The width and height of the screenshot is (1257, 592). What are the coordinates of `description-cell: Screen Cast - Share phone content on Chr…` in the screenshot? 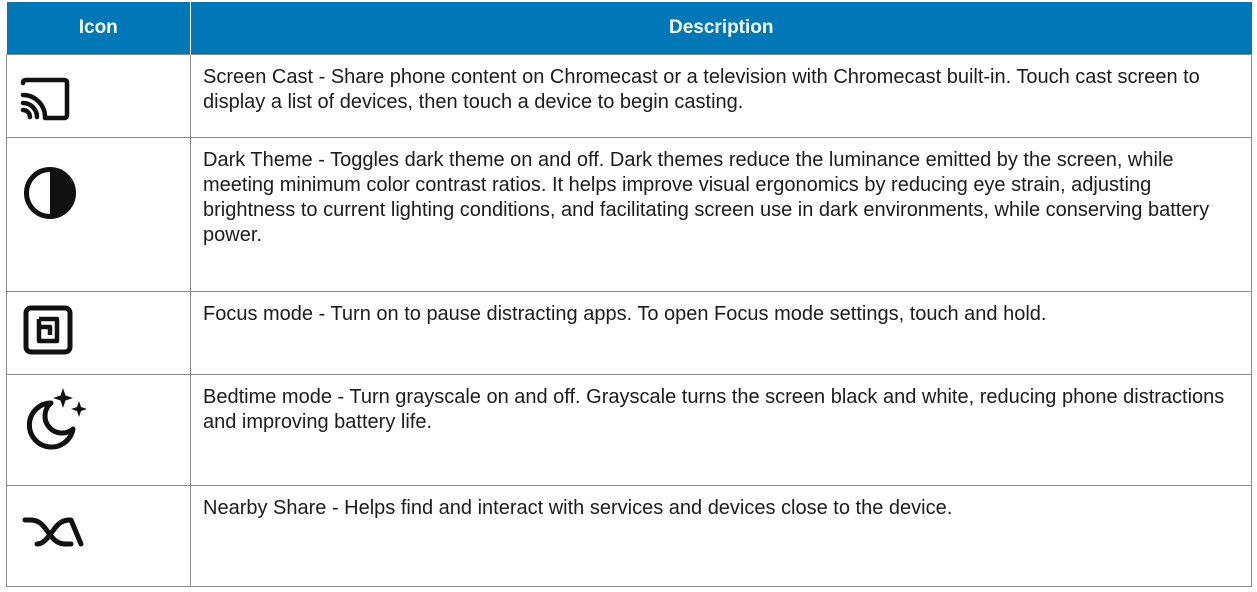 It's located at (721, 96).